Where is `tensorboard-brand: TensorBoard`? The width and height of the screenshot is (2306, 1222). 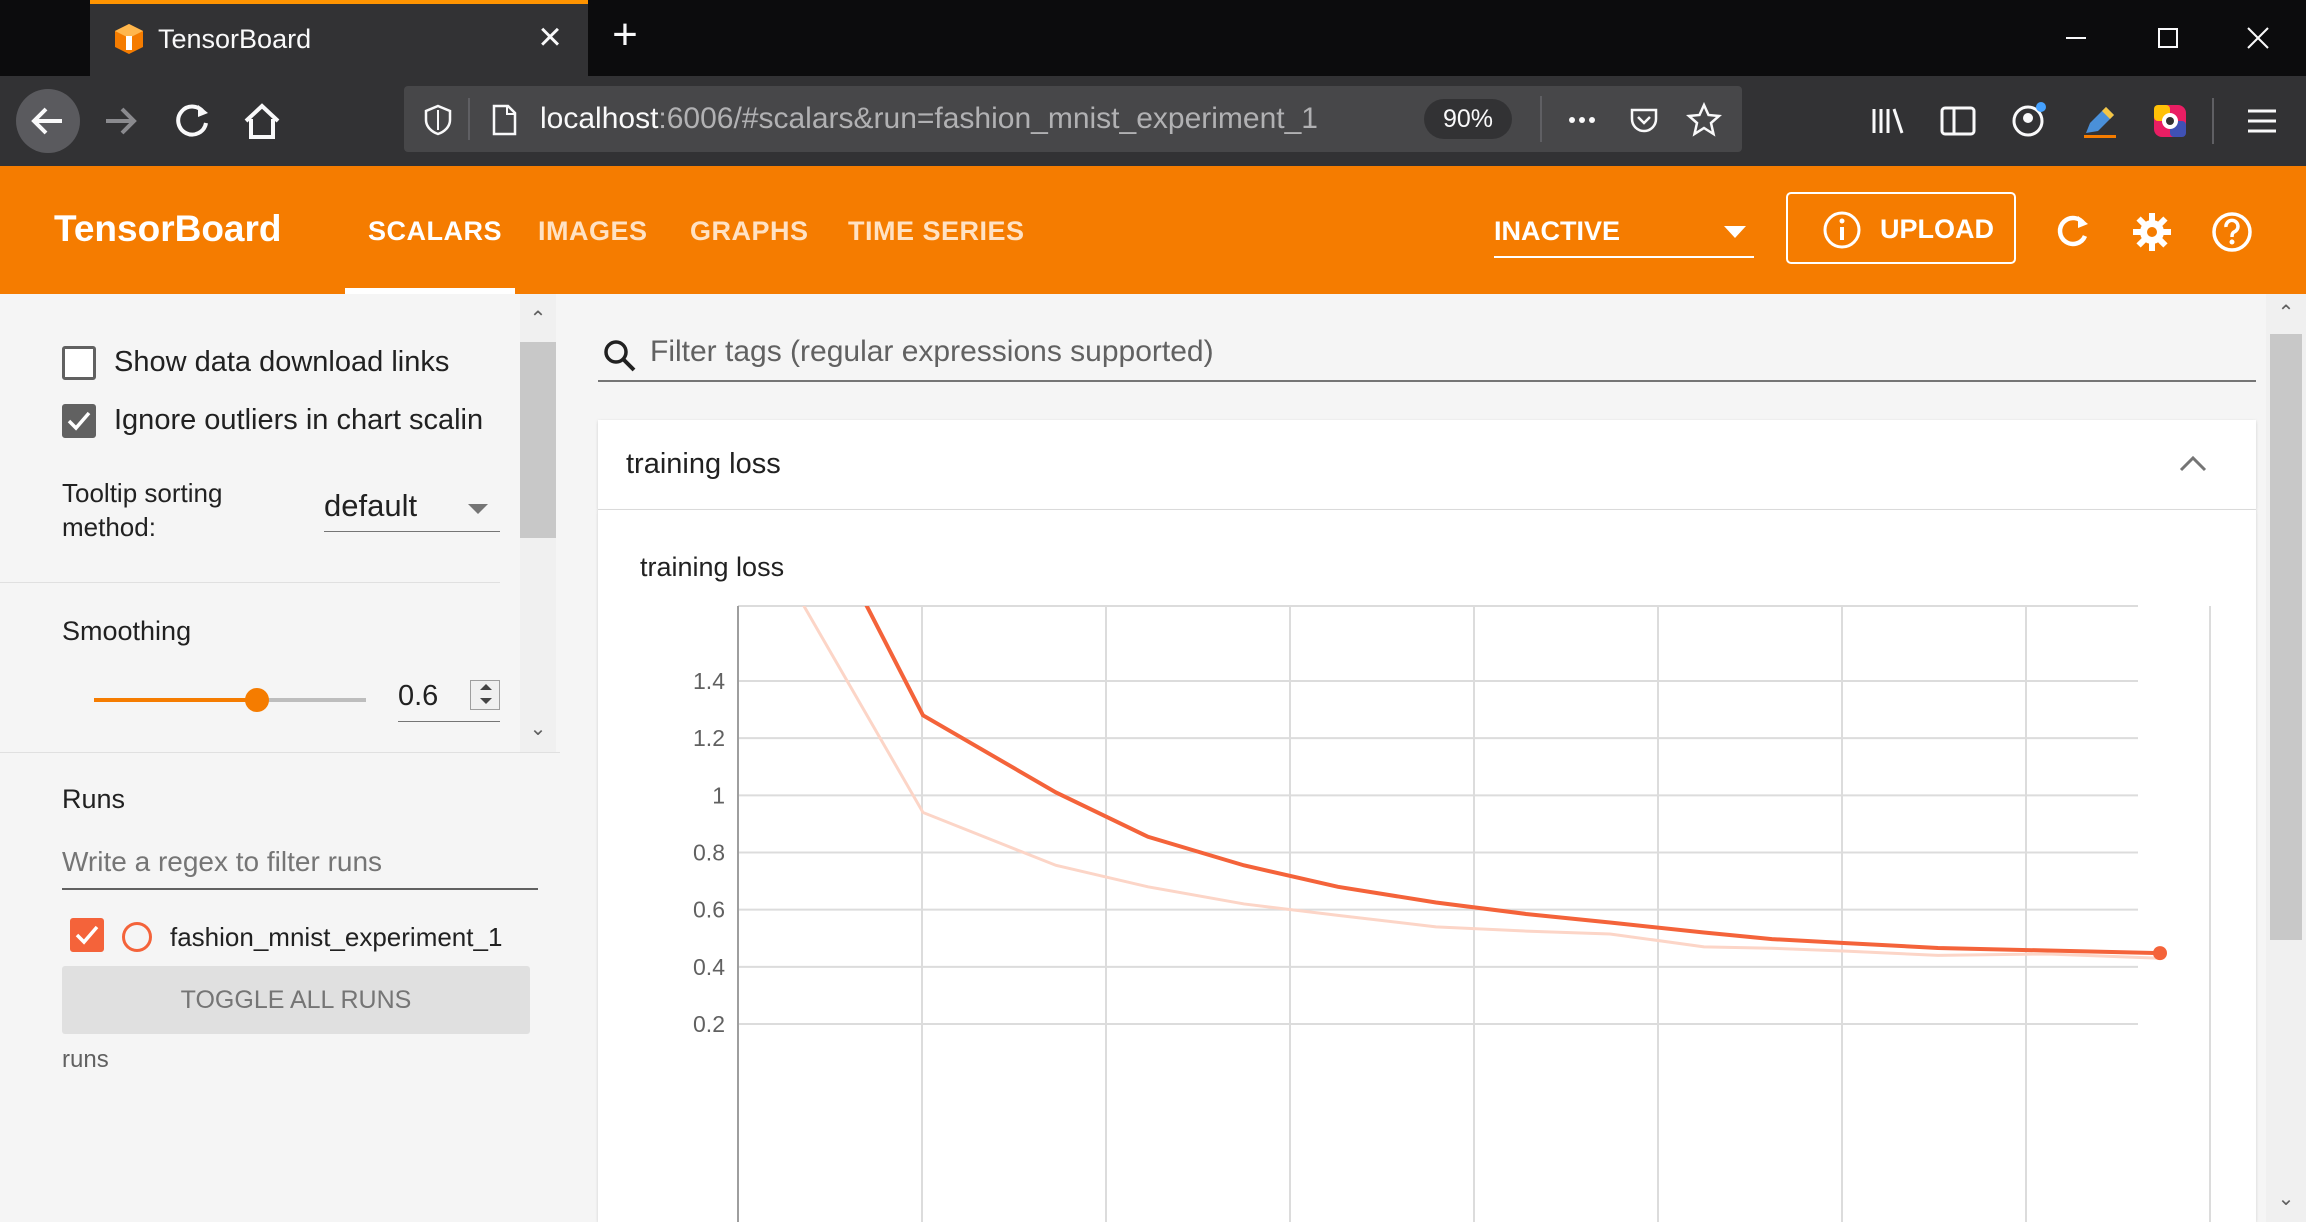
tensorboard-brand: TensorBoard is located at coordinates (168, 229).